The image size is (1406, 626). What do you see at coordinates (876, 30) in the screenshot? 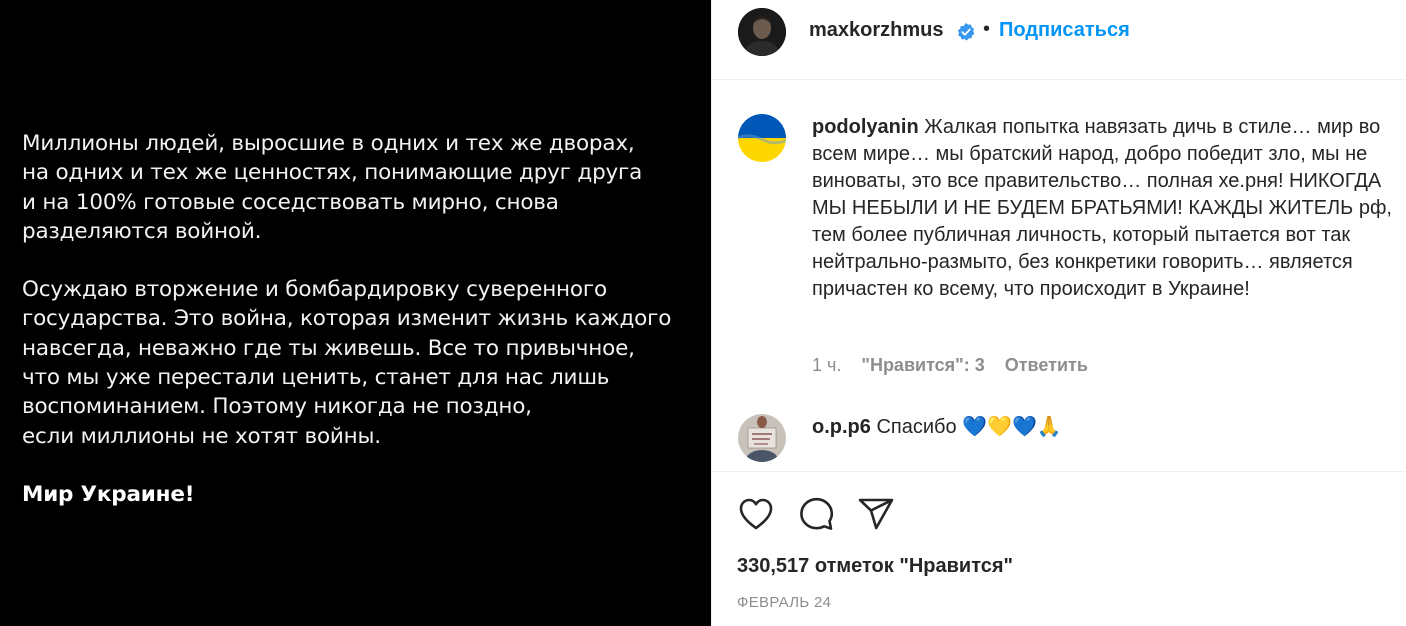
I see `author-username: maxkorzhmus` at bounding box center [876, 30].